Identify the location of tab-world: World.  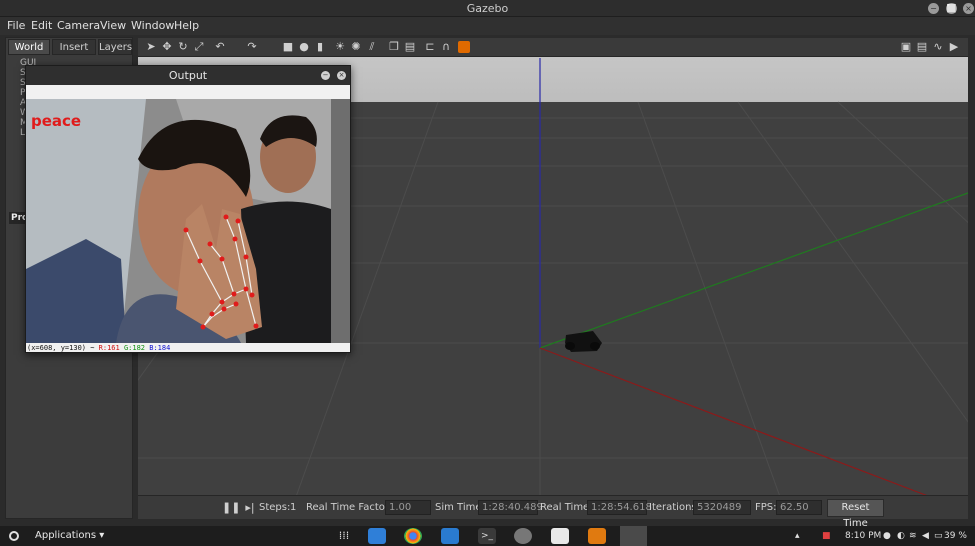
(29, 47).